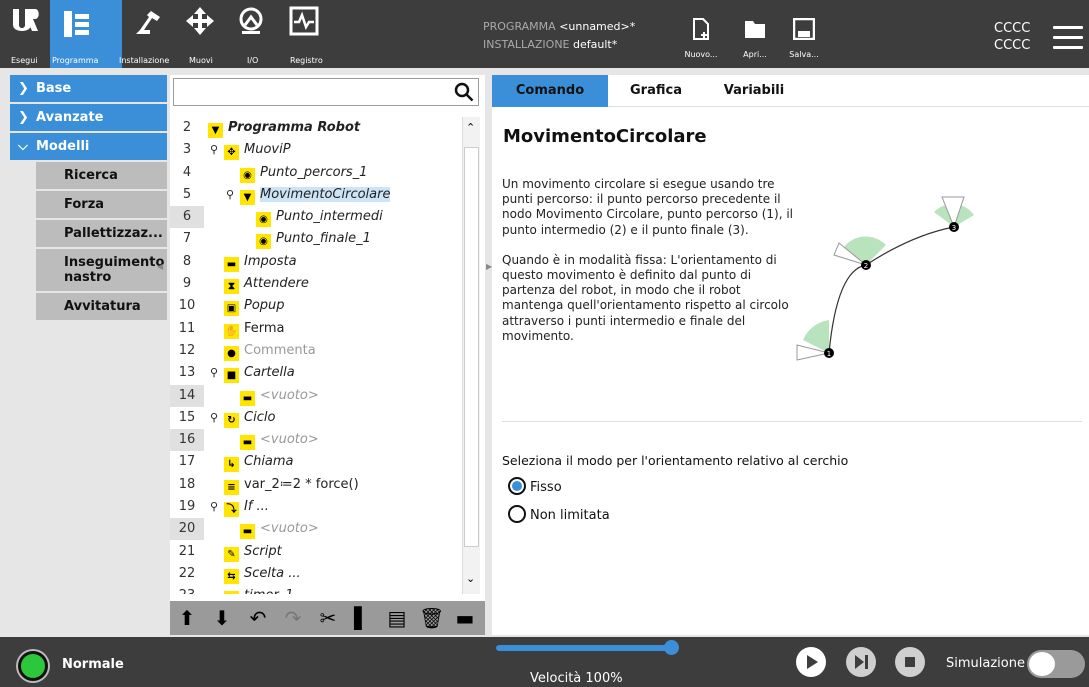  What do you see at coordinates (259, 463) in the screenshot?
I see `tree-node: ↳ Chiama` at bounding box center [259, 463].